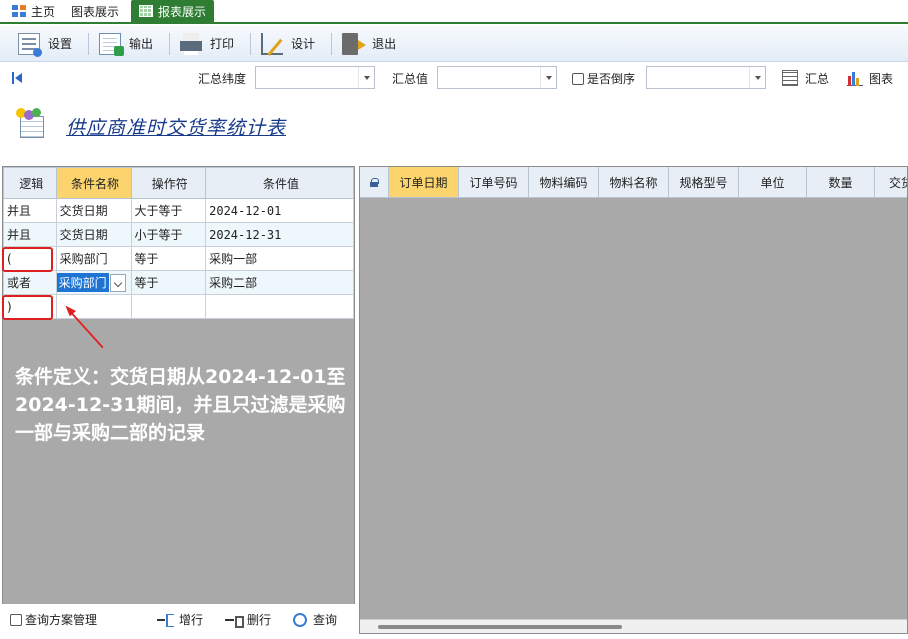  What do you see at coordinates (325, 620) in the screenshot?
I see `query-label: 查询` at bounding box center [325, 620].